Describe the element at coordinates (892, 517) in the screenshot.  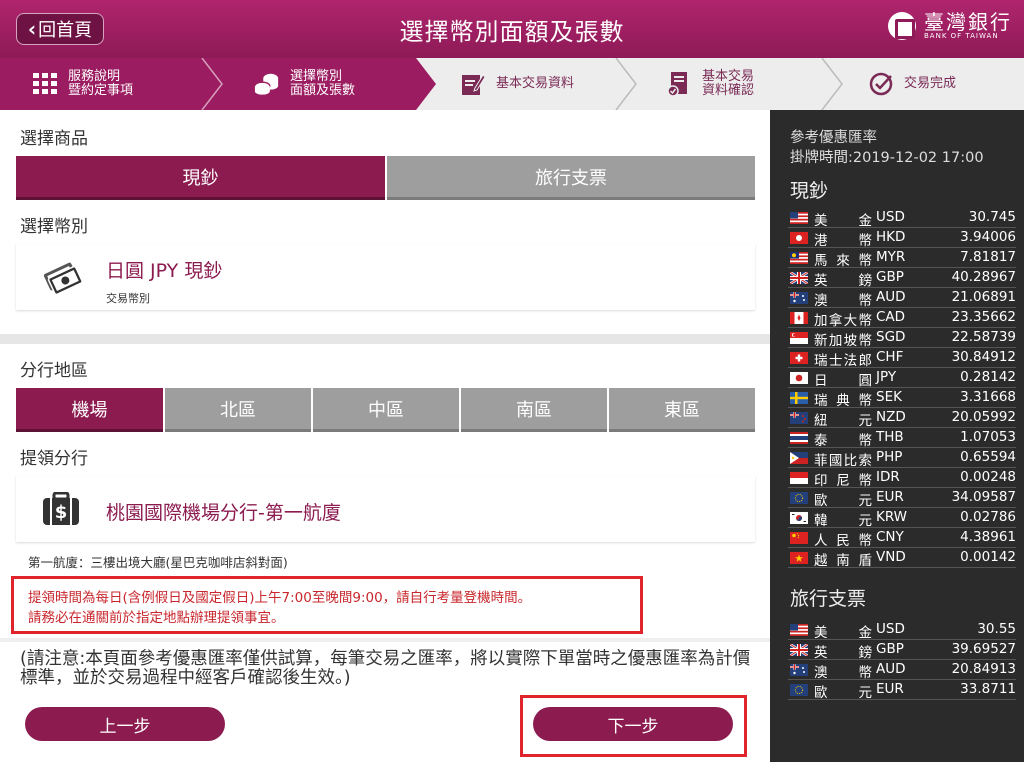
I see `currency-code: KRW` at that location.